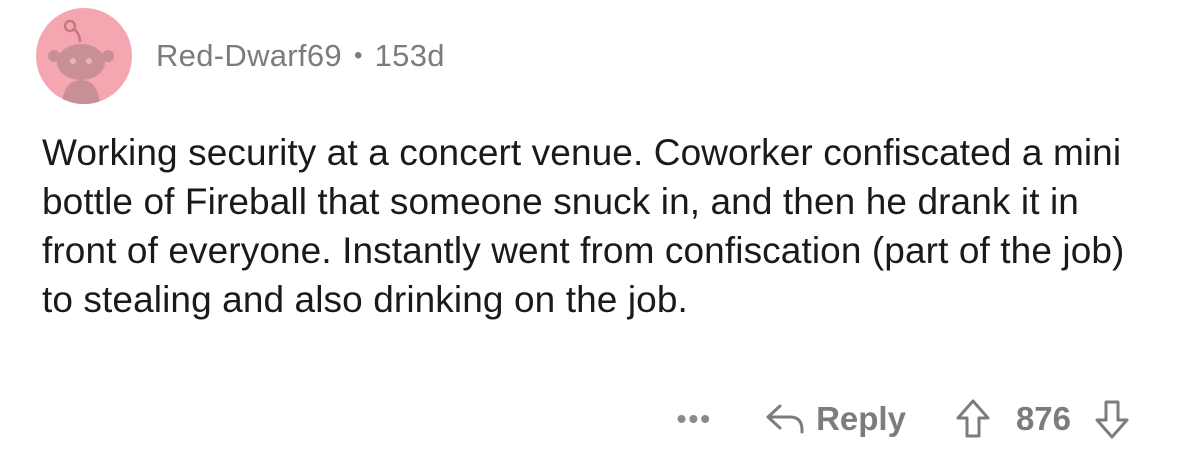 The width and height of the screenshot is (1179, 463). I want to click on upvote-button, so click(973, 419).